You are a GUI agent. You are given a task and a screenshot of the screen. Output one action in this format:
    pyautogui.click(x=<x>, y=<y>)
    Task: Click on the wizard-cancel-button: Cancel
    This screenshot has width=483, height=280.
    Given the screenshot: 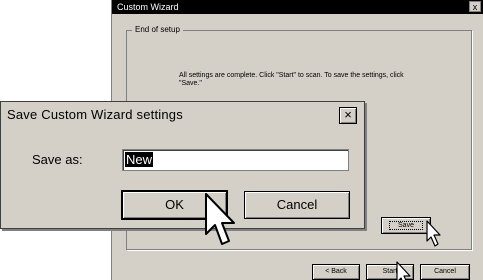 What is the action you would take?
    pyautogui.click(x=445, y=272)
    